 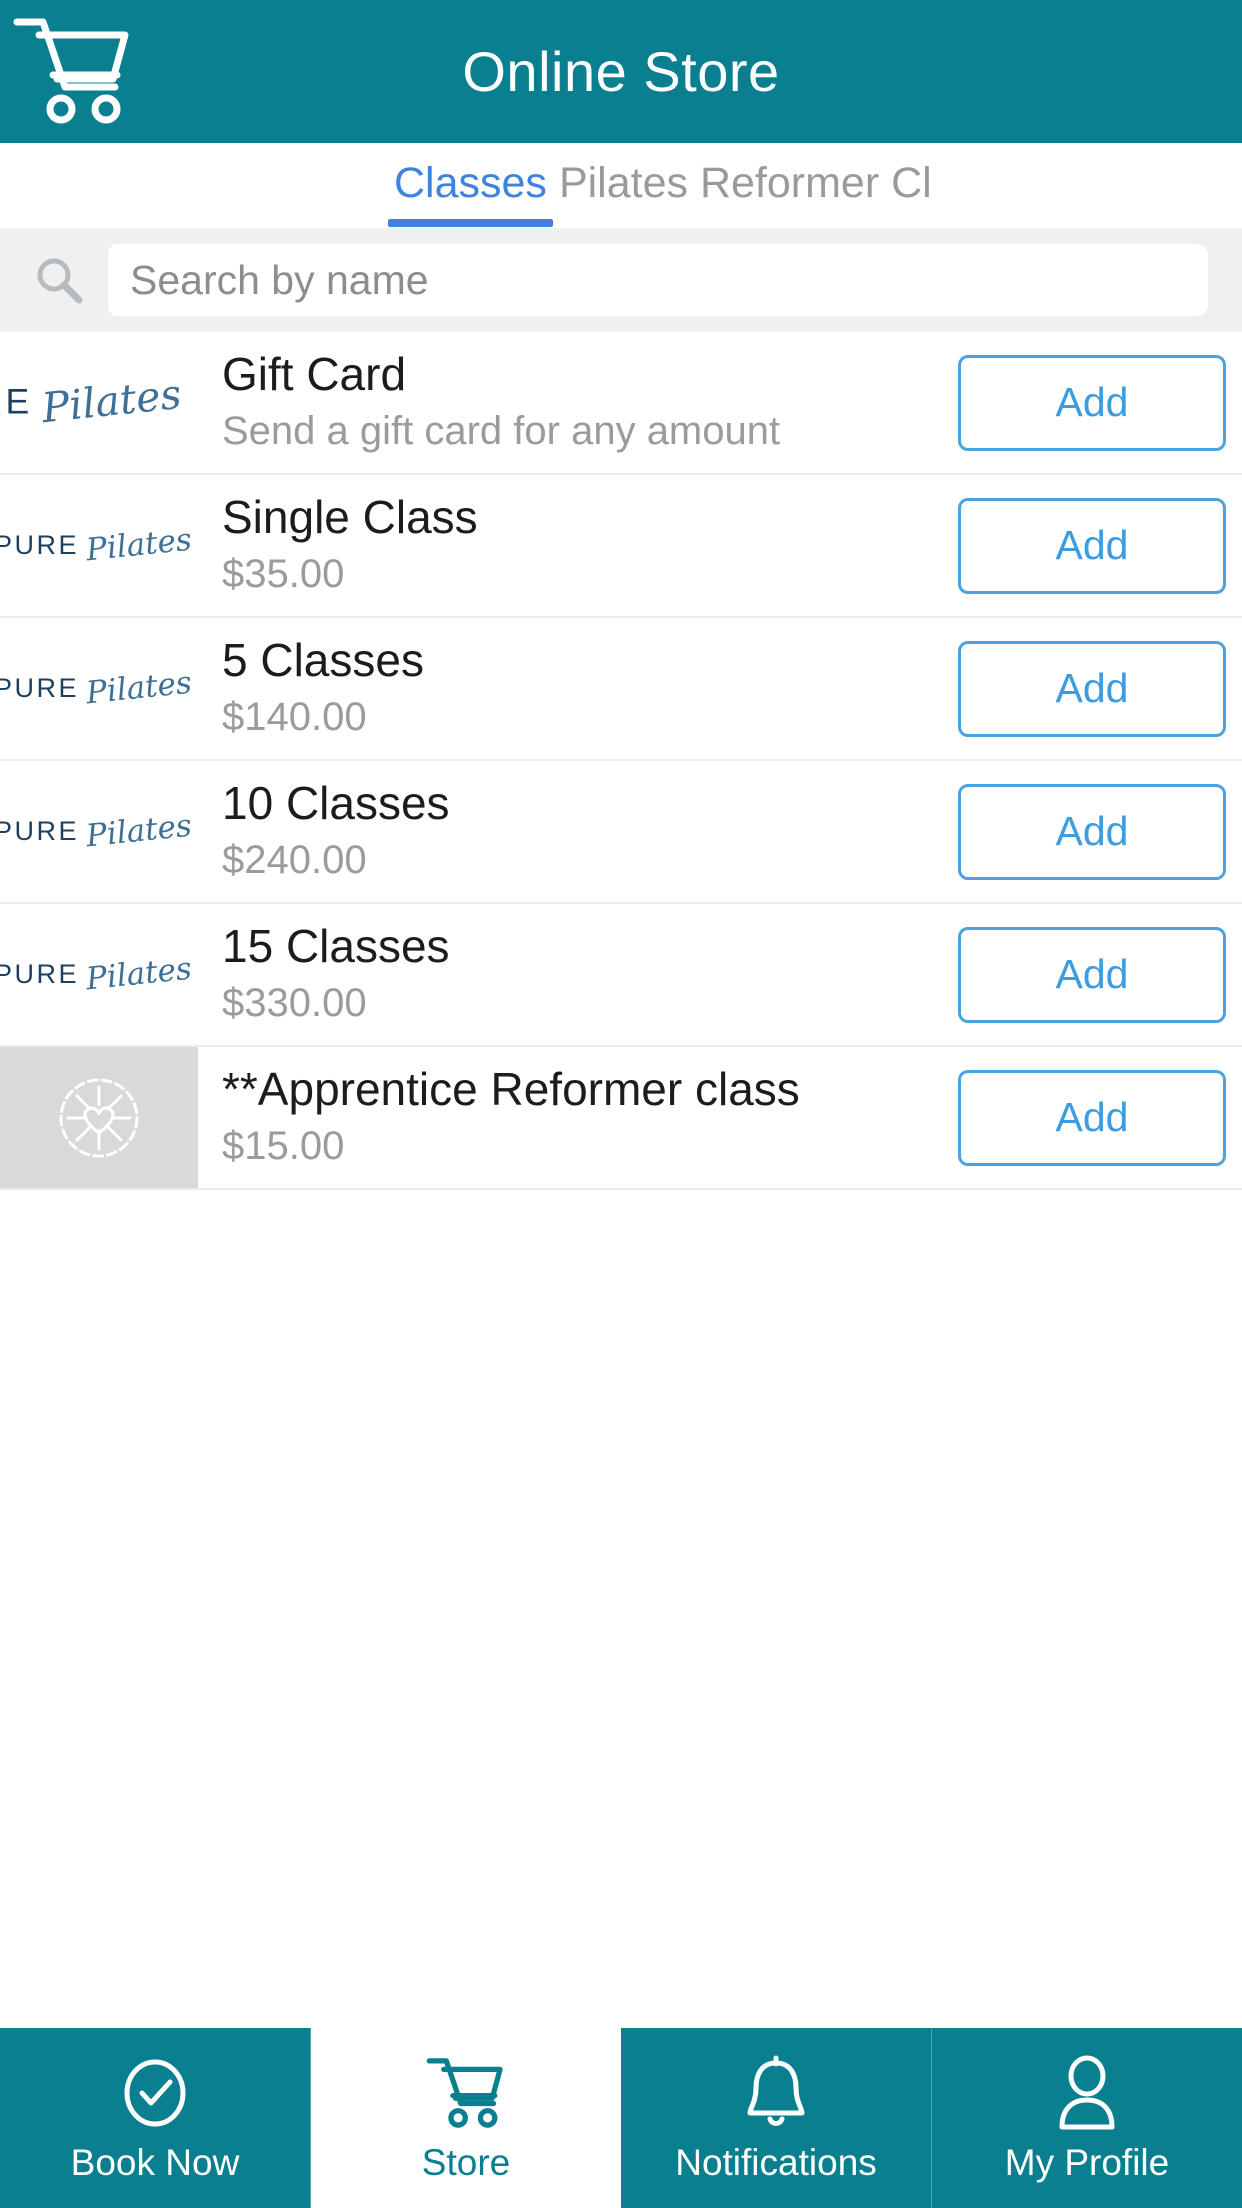 What do you see at coordinates (155, 2093) in the screenshot?
I see `check-circle-icon` at bounding box center [155, 2093].